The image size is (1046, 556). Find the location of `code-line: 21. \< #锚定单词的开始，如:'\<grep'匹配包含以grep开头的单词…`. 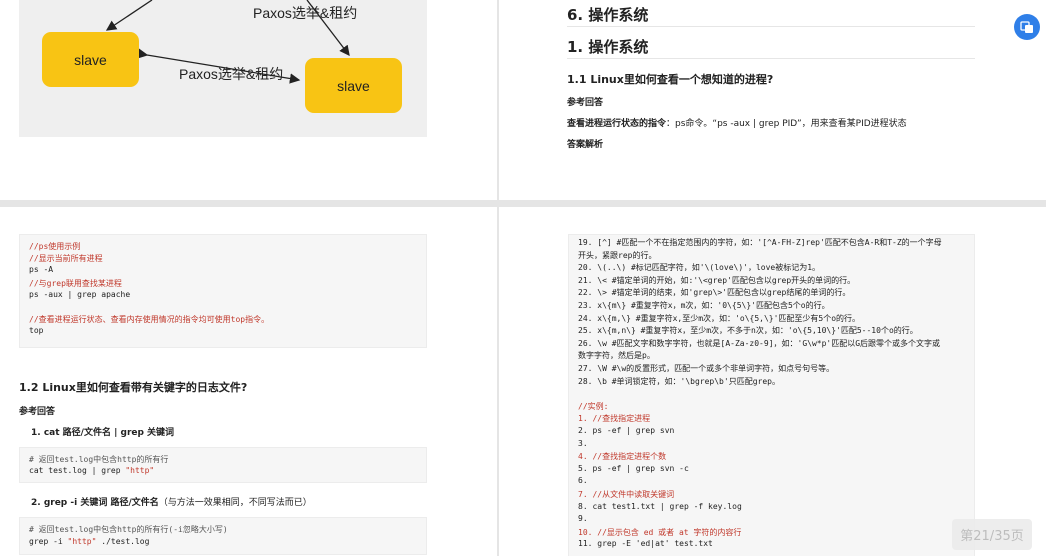

code-line: 21. \< #锚定单词的开始，如:'\<grep'匹配包含以grep开头的单词… is located at coordinates (717, 280).